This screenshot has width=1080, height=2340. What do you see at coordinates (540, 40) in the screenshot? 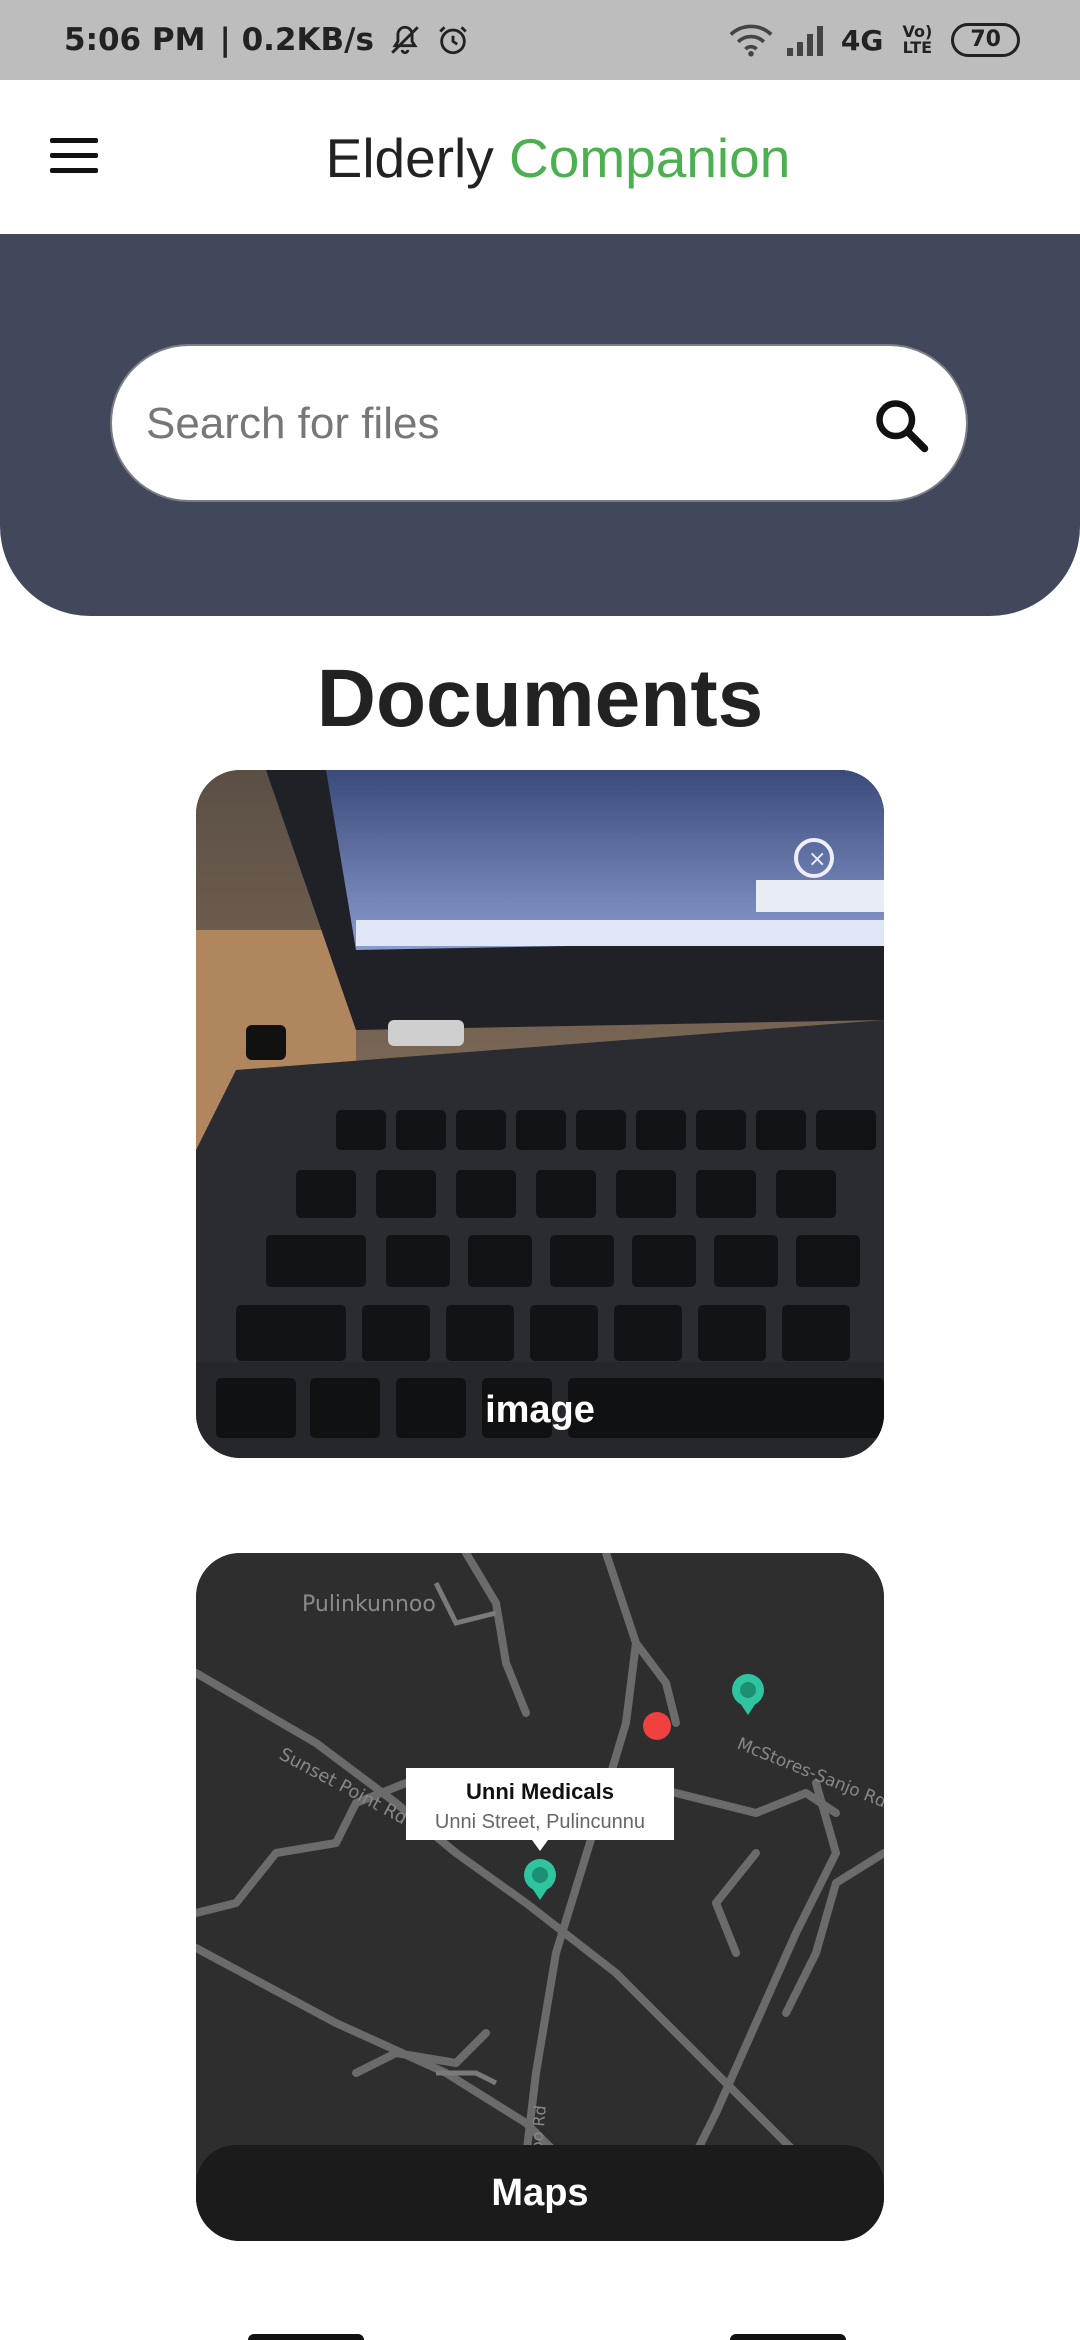
I see `status-bar: 5:06 PM | 0.2KB/s 4G Vo) LTE 70` at bounding box center [540, 40].